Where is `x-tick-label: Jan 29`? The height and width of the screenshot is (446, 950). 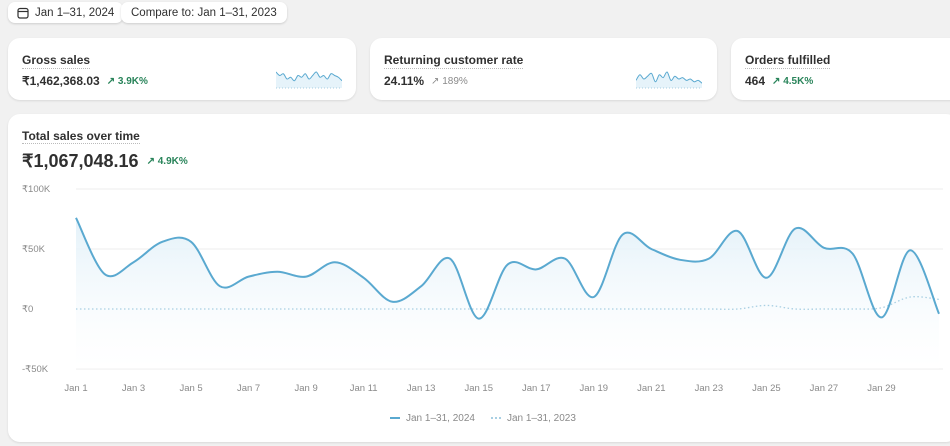
x-tick-label: Jan 29 is located at coordinates (881, 388).